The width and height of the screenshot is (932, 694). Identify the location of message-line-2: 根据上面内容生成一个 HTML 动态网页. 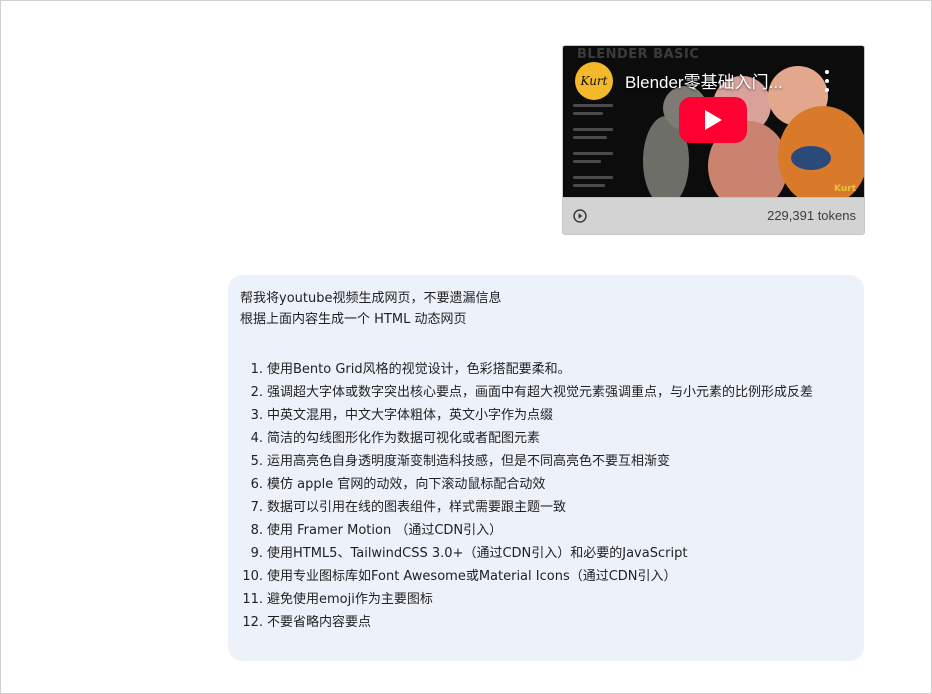
(353, 319).